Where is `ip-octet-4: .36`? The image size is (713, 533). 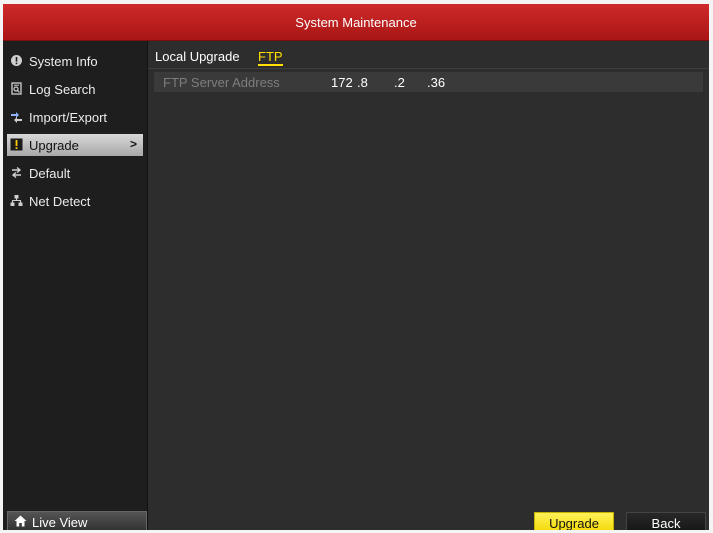 ip-octet-4: .36 is located at coordinates (436, 82).